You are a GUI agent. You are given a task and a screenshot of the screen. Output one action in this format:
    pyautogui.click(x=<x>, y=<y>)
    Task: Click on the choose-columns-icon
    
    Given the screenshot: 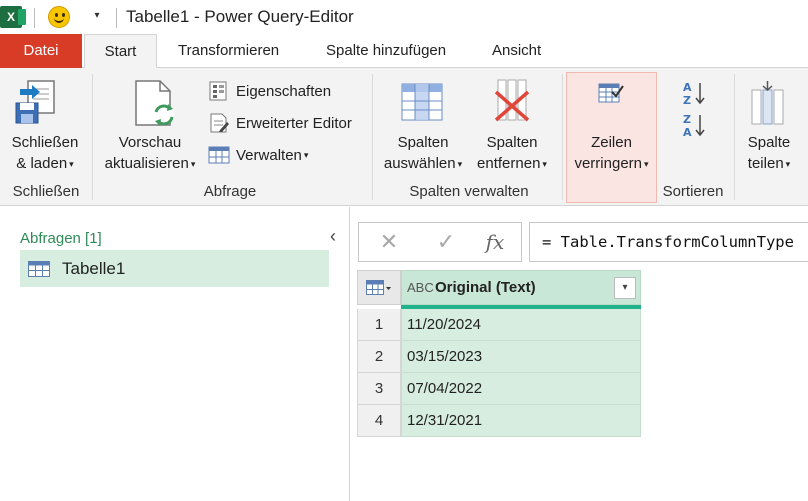 What is the action you would take?
    pyautogui.click(x=422, y=102)
    